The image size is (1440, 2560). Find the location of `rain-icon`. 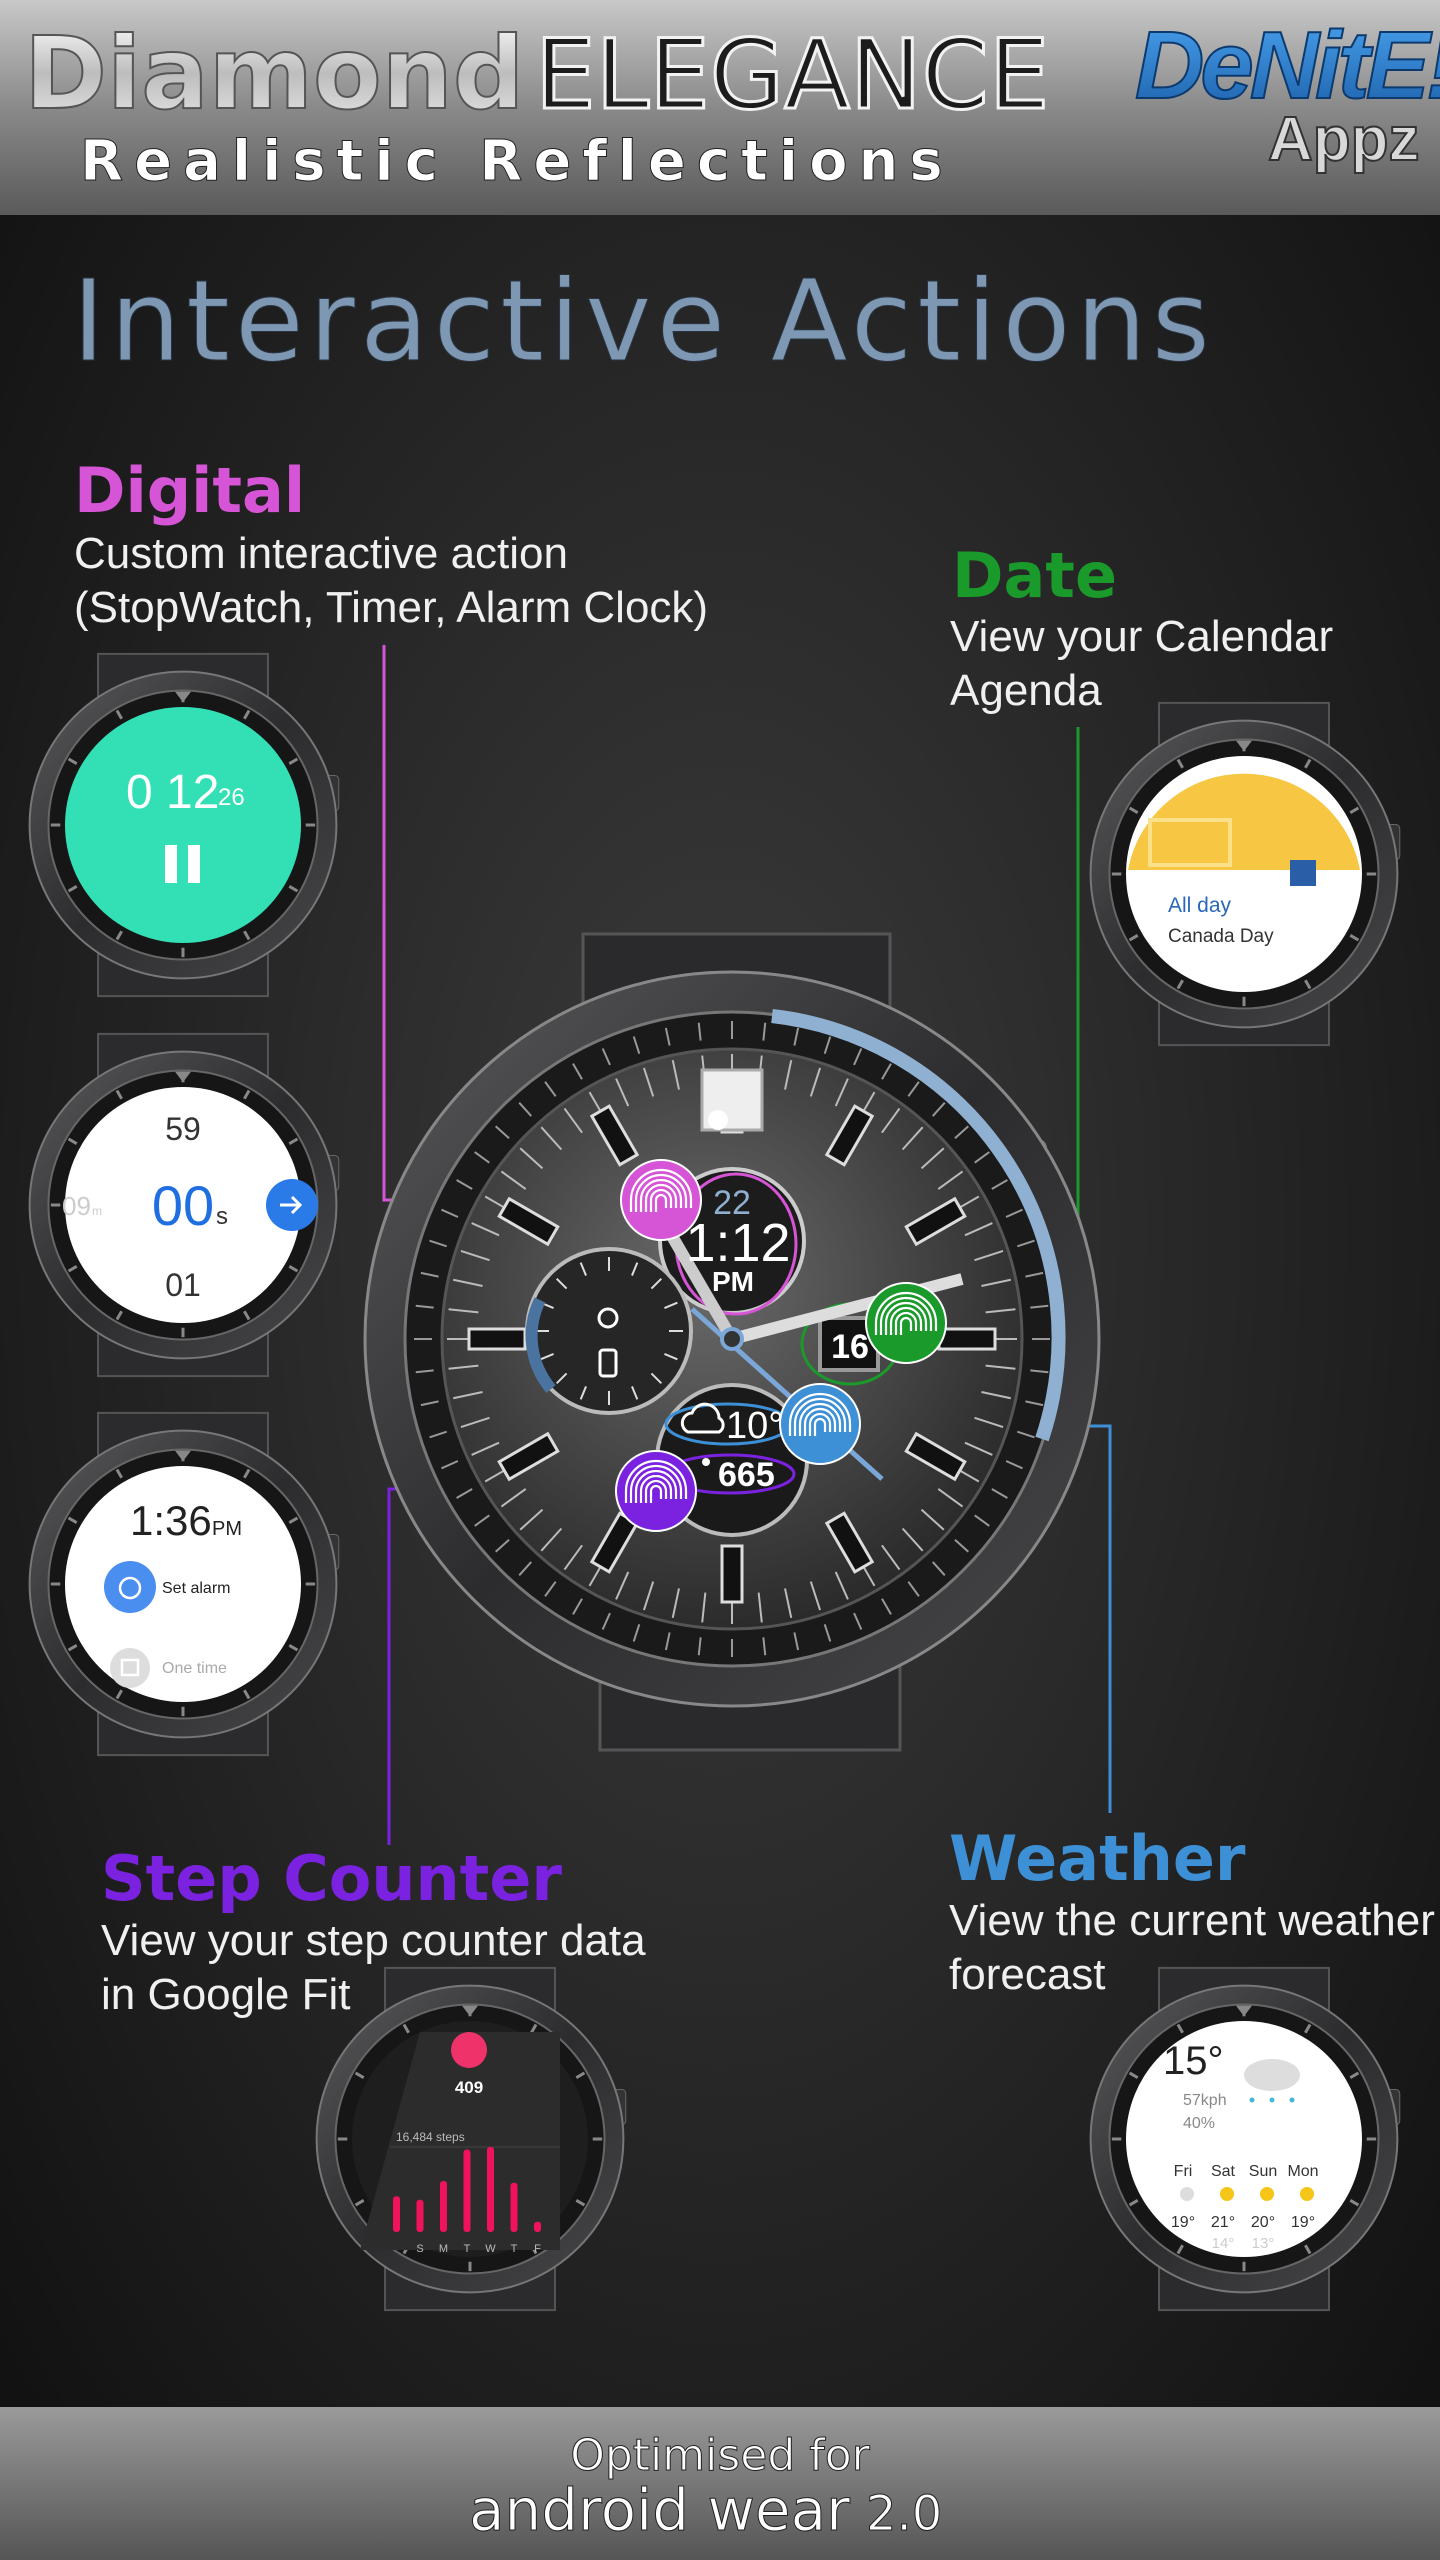

rain-icon is located at coordinates (1187, 2194).